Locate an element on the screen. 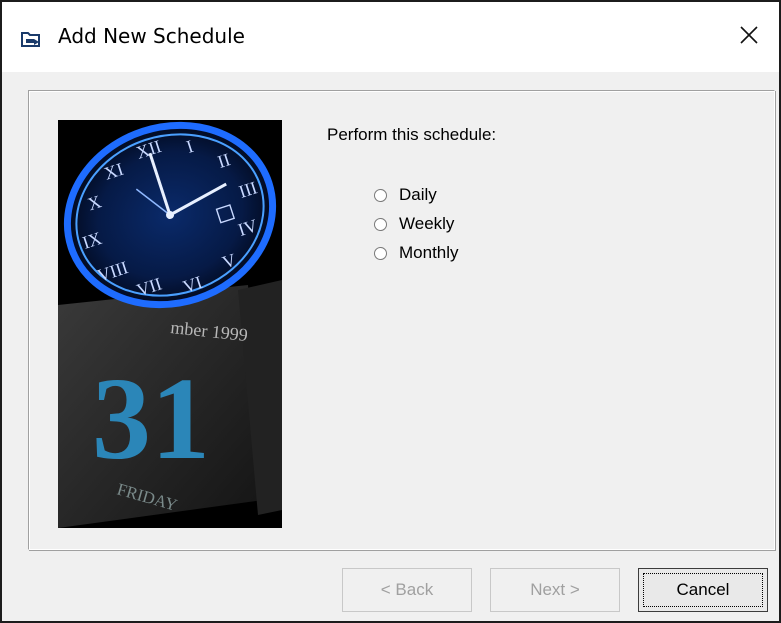 The height and width of the screenshot is (623, 781). radio-weekly: Weekly is located at coordinates (414, 224).